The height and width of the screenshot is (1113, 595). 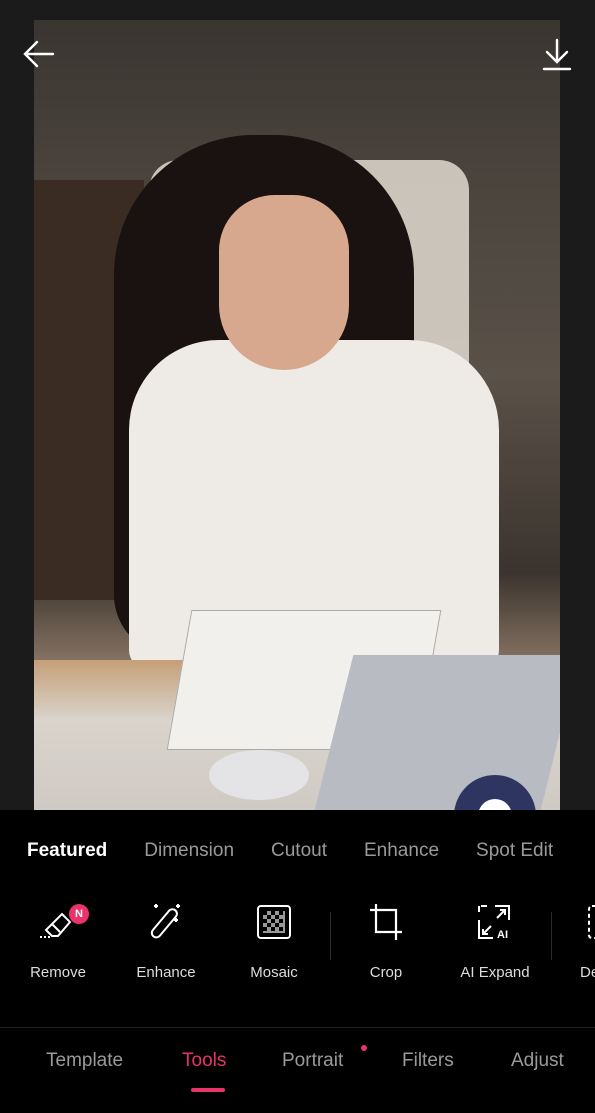 What do you see at coordinates (166, 940) in the screenshot?
I see `tool-enhance: Enhance` at bounding box center [166, 940].